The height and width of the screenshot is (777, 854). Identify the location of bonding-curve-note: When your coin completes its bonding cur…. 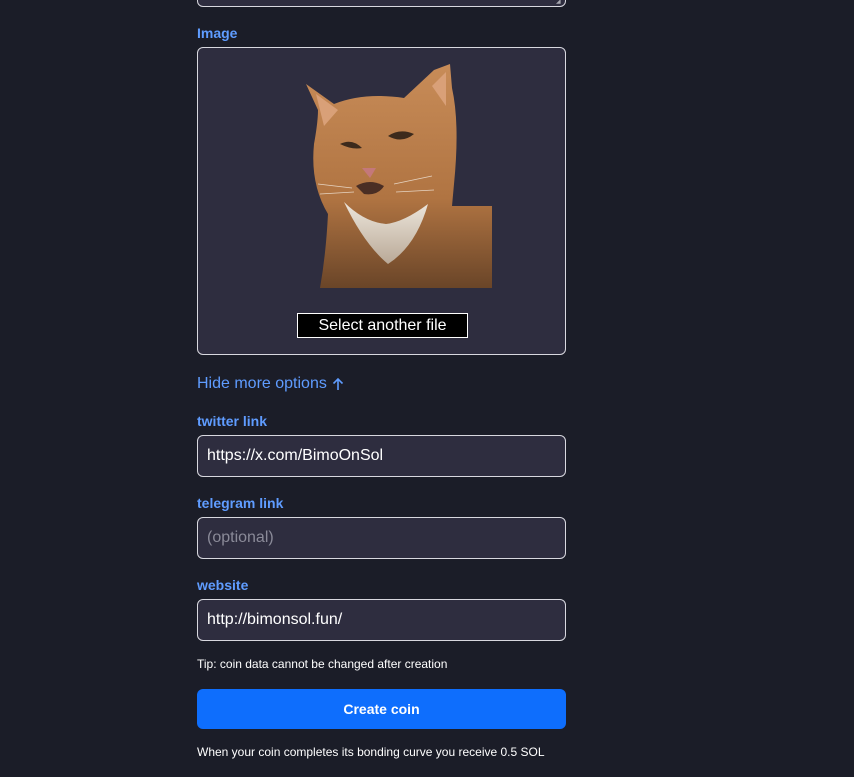
(371, 752).